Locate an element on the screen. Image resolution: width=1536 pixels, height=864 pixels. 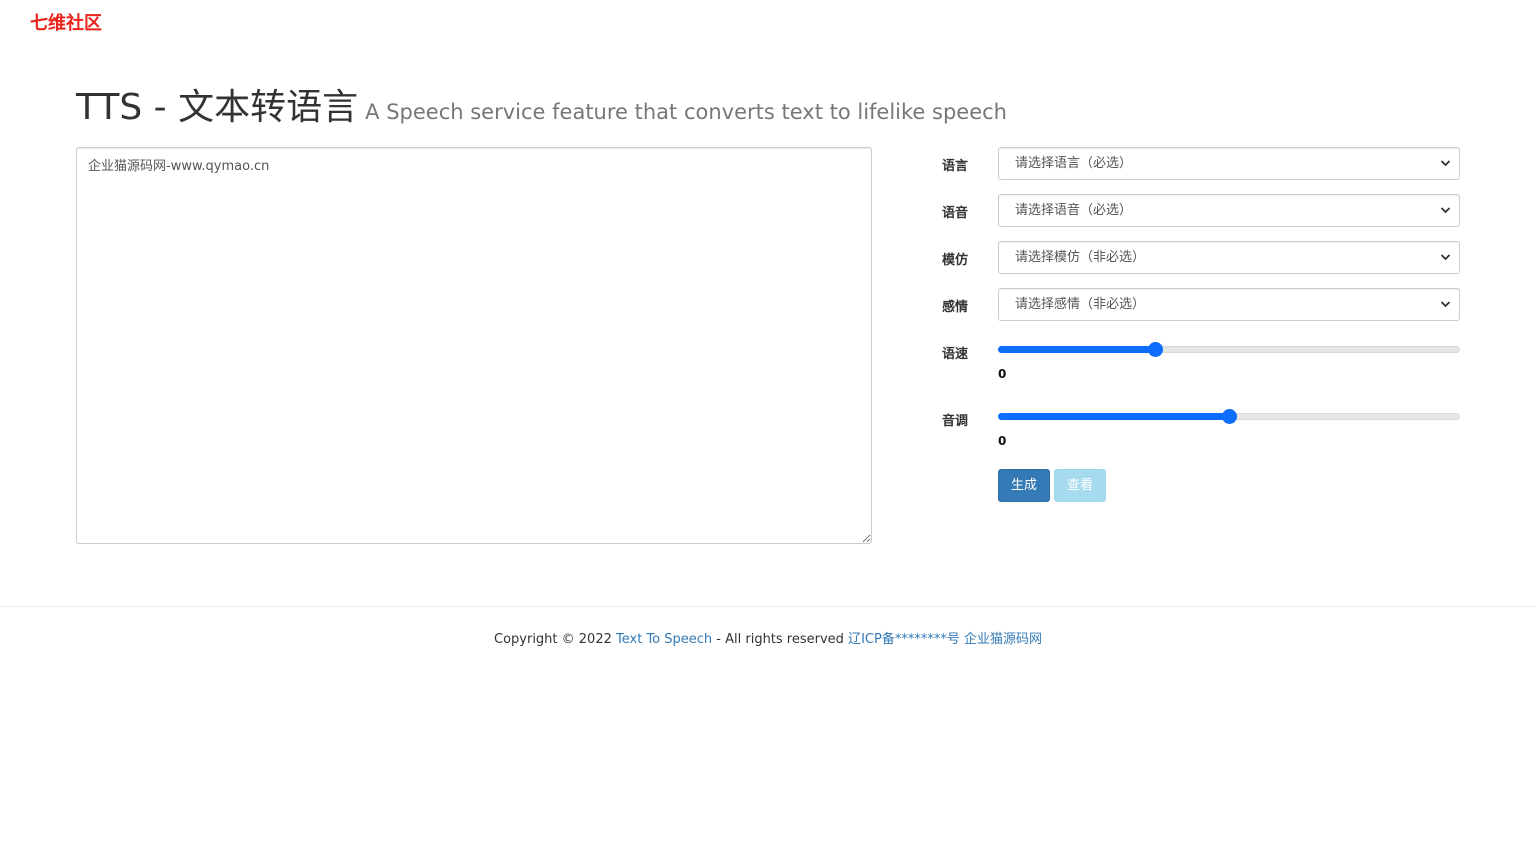
footer-link-tts: Text To Speech is located at coordinates (664, 639).